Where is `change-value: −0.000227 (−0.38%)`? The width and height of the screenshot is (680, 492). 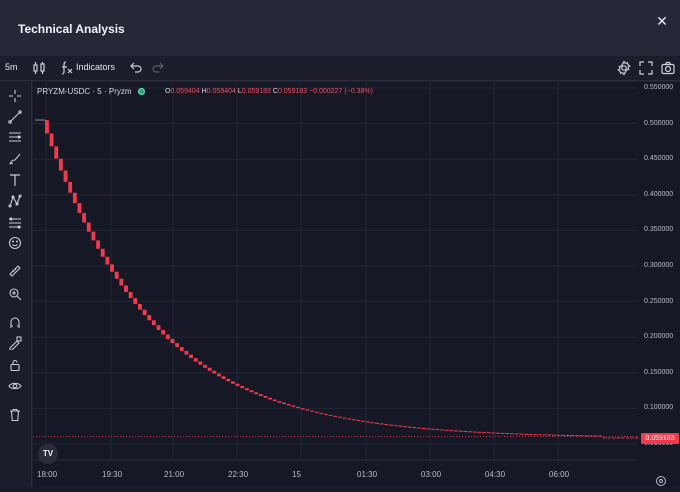 change-value: −0.000227 (−0.38%) is located at coordinates (341, 91).